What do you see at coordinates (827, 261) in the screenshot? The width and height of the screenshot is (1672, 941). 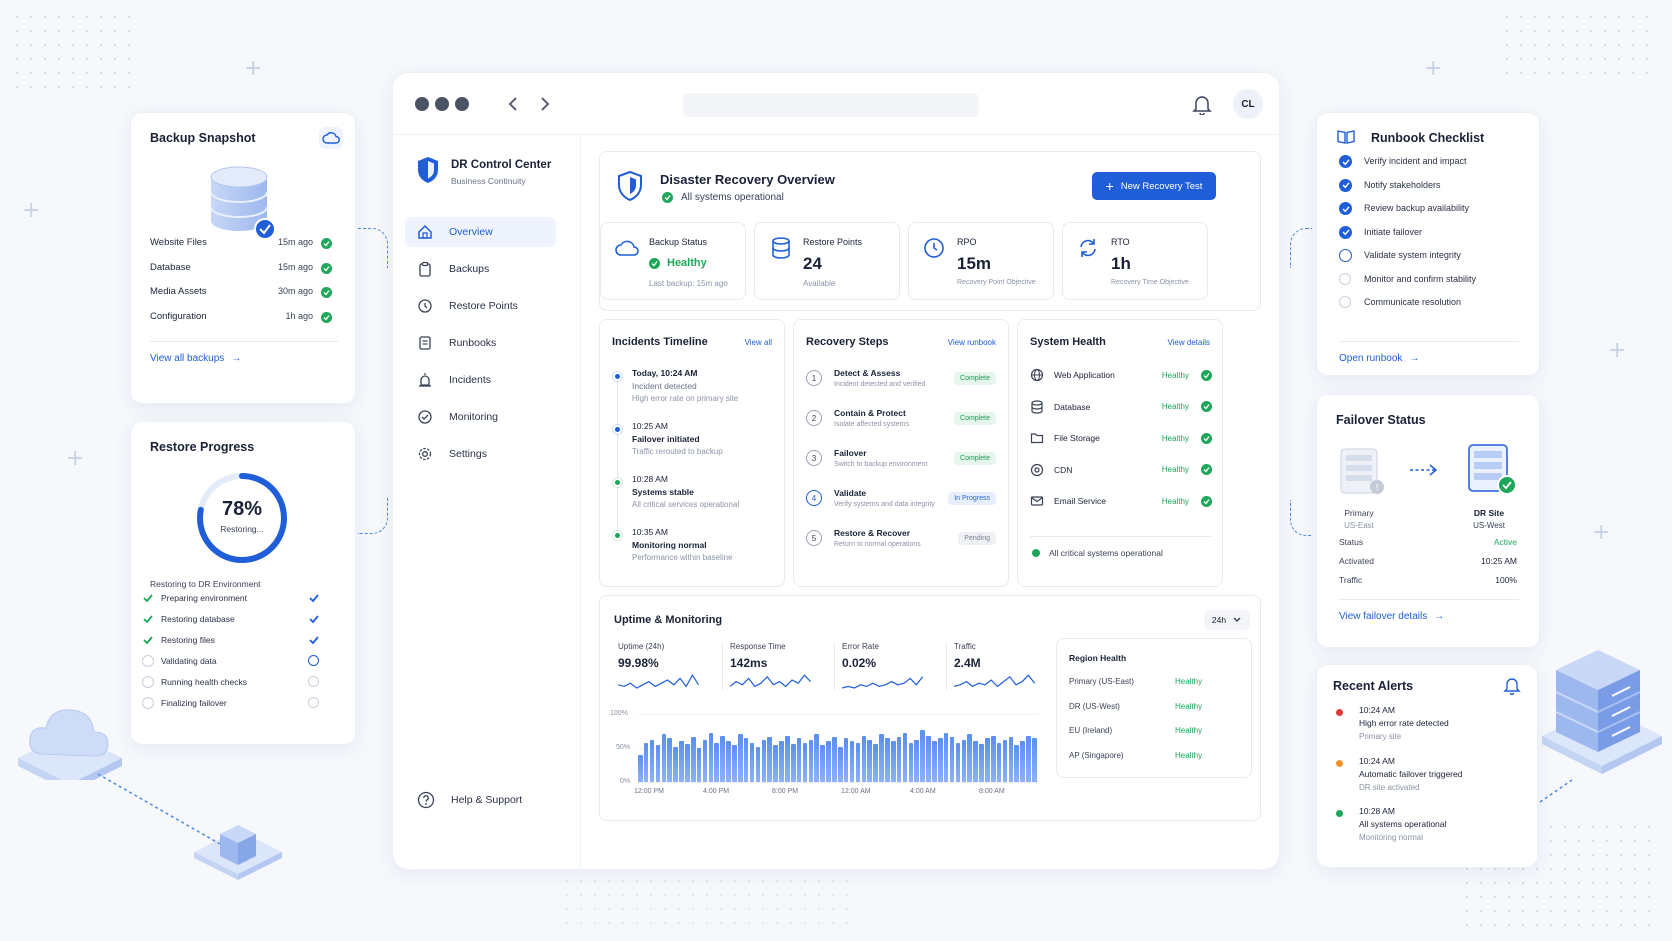 I see `stat-restore-points: Restore Points 24 Available` at bounding box center [827, 261].